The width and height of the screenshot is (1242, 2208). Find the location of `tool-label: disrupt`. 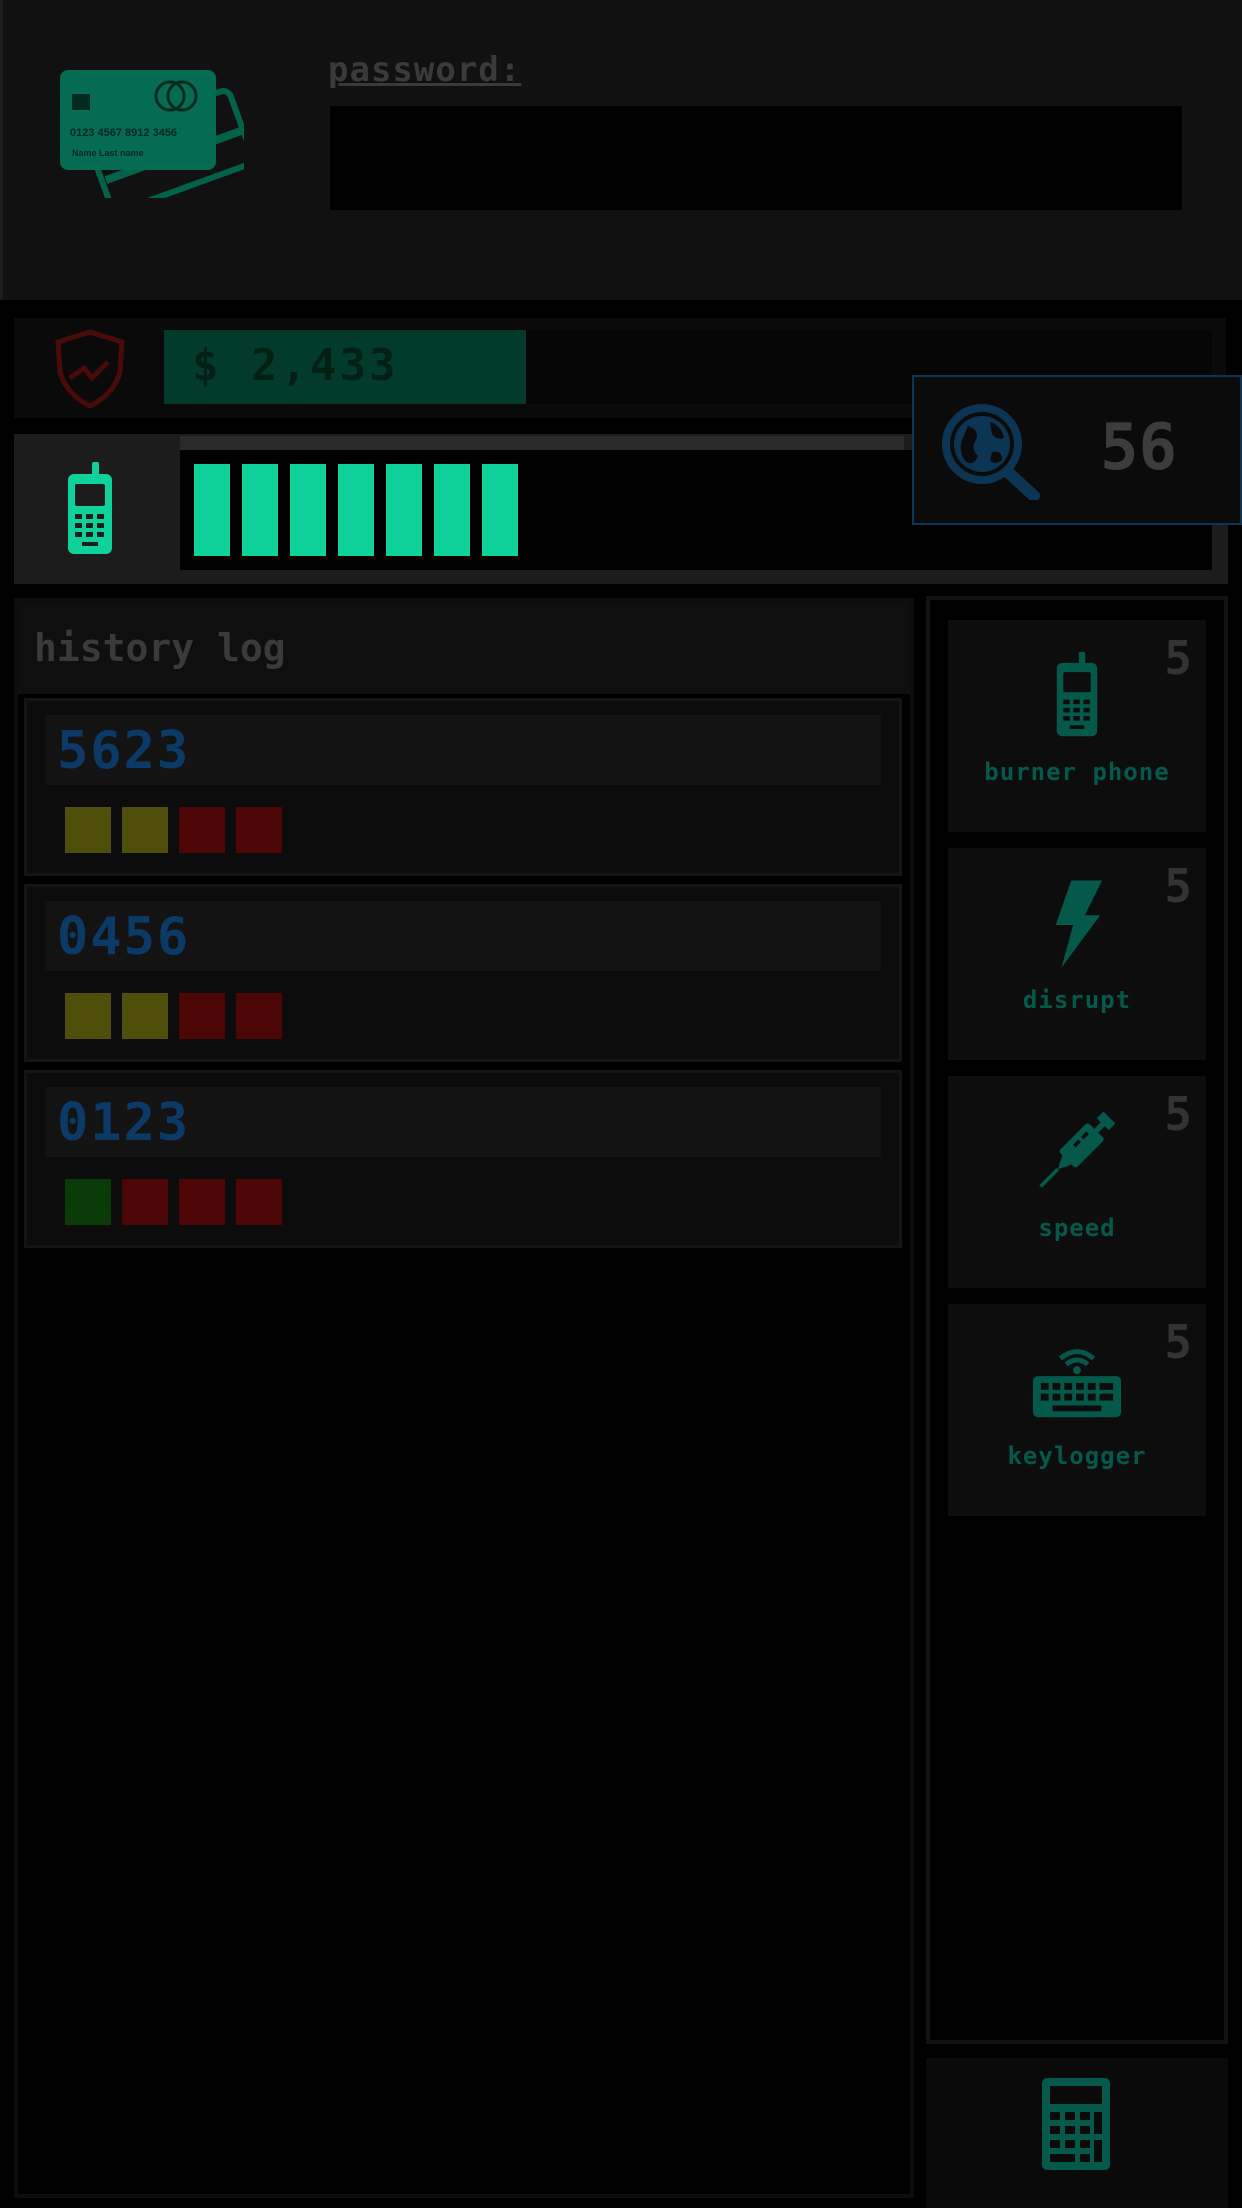

tool-label: disrupt is located at coordinates (1077, 1000).